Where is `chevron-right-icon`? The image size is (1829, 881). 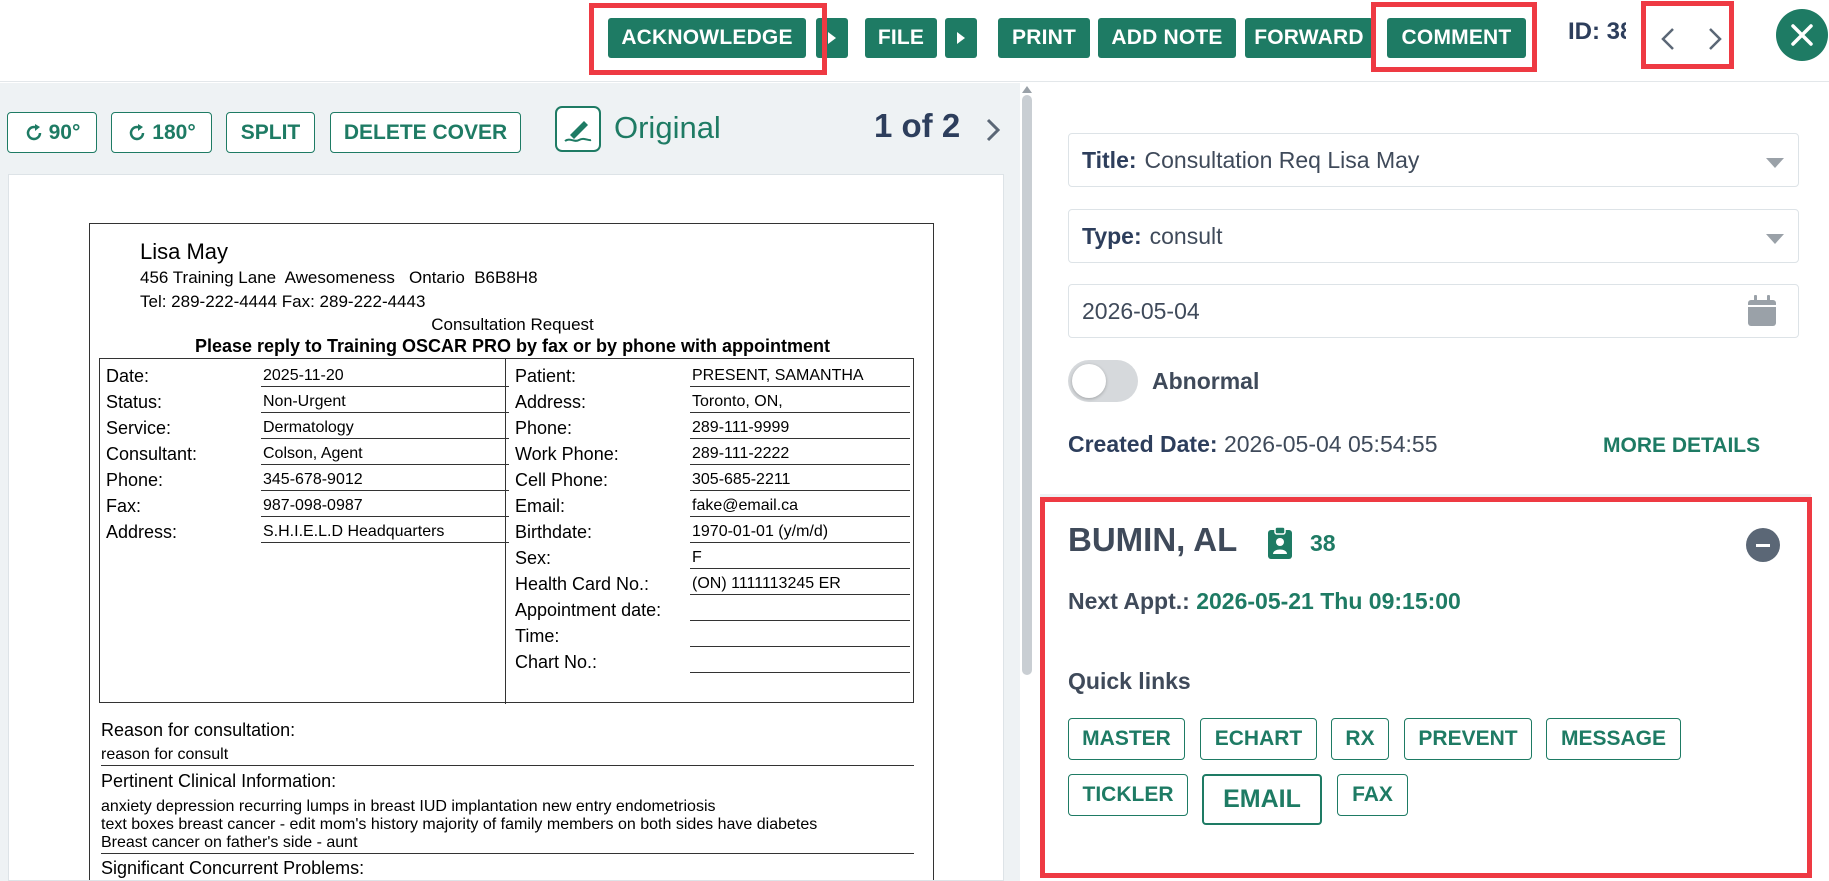 chevron-right-icon is located at coordinates (1715, 39).